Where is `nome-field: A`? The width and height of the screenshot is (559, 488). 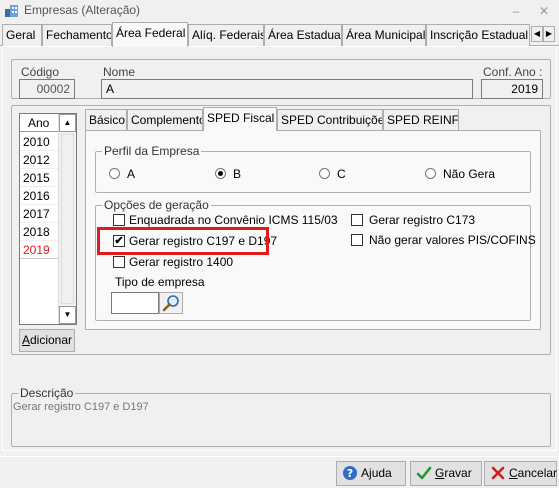
nome-field: A is located at coordinates (287, 89).